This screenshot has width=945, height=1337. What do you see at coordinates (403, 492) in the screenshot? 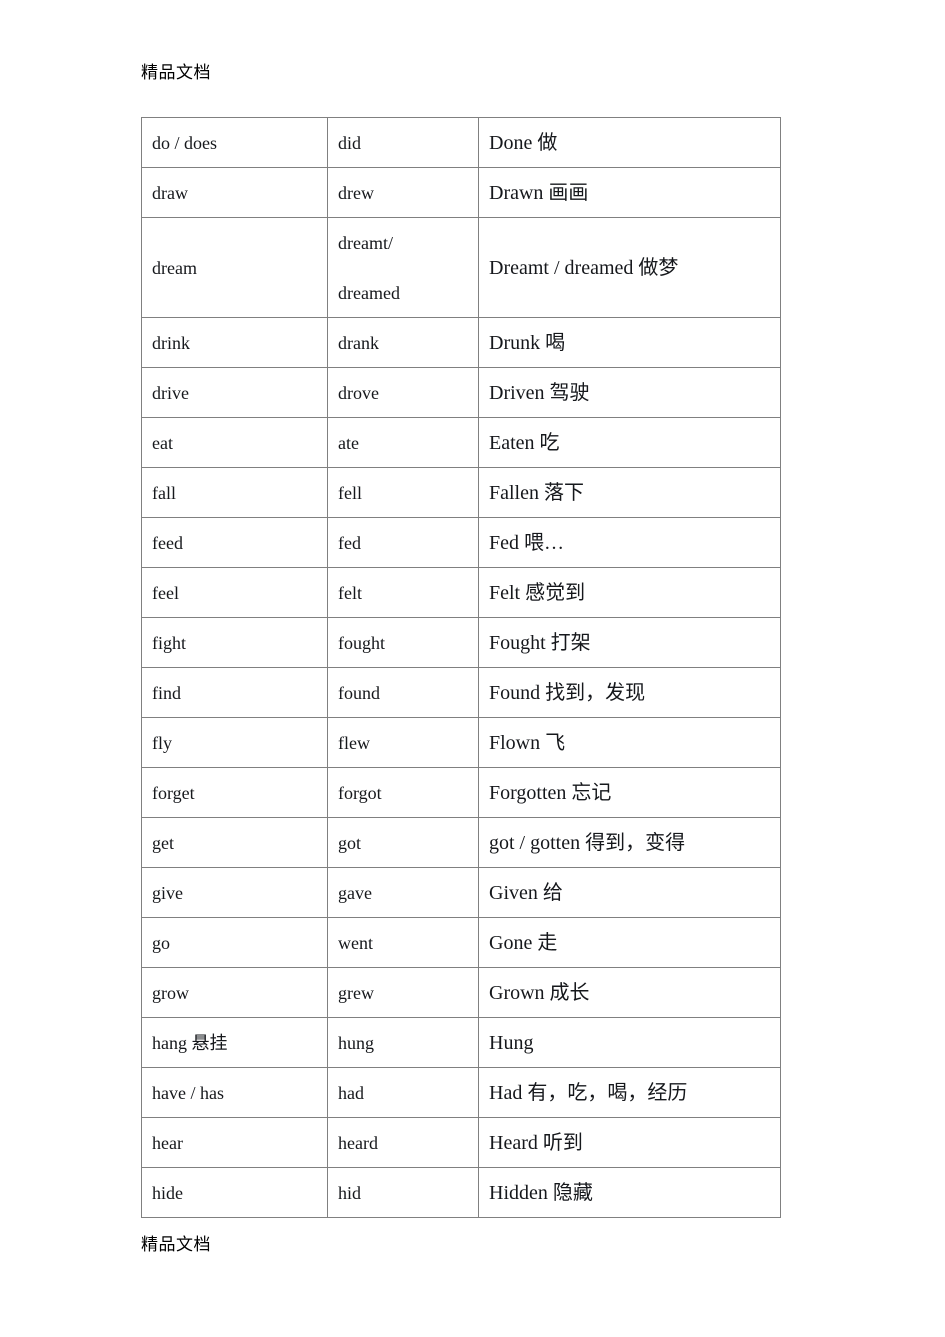
I see `cell-past-simple: fell` at bounding box center [403, 492].